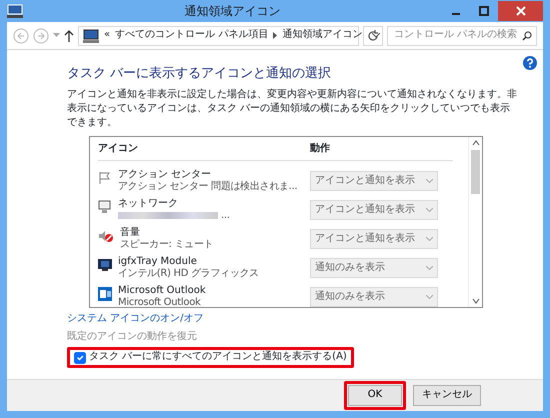 The height and width of the screenshot is (418, 550). I want to click on app-name: igfxTray Module, so click(158, 262).